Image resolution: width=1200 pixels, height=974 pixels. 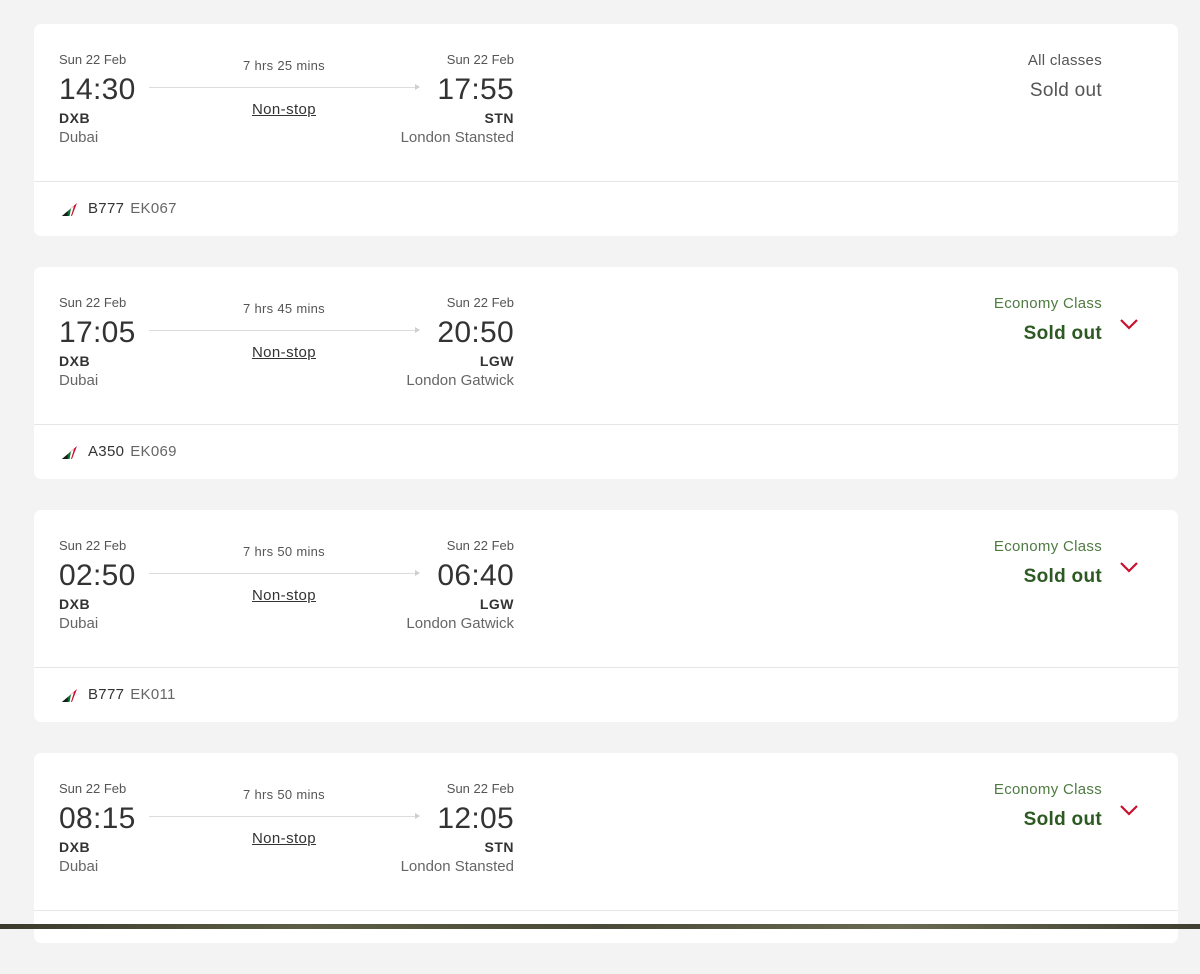 I want to click on departure-time: 08:15, so click(x=97, y=818).